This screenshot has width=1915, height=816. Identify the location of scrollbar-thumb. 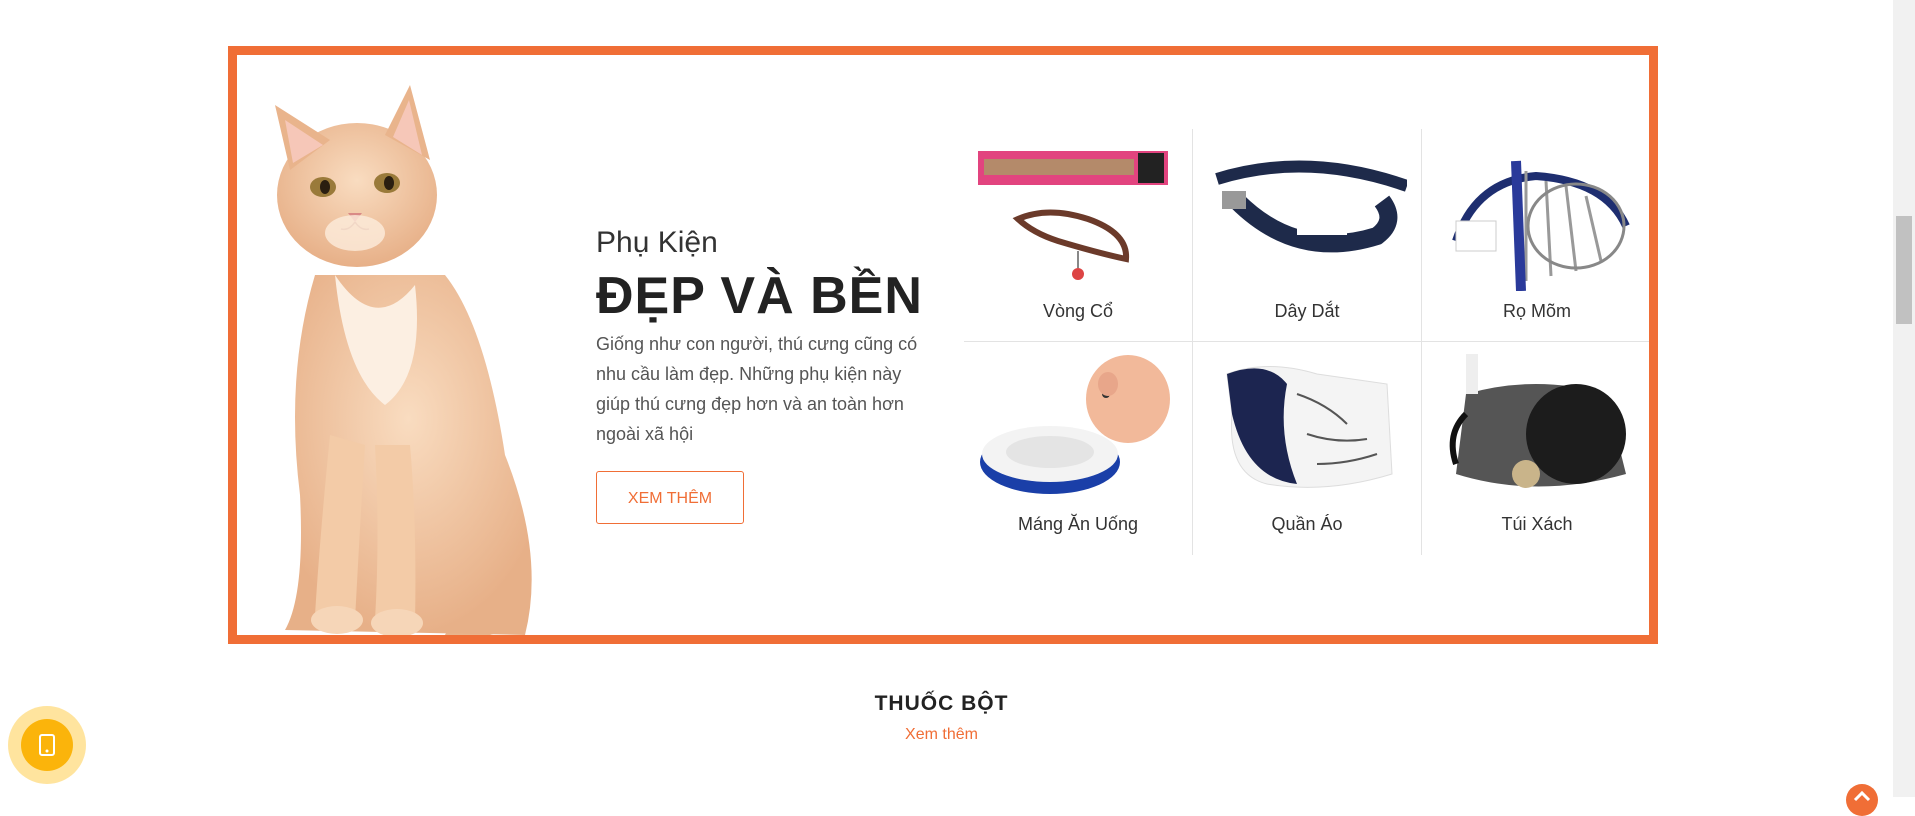
(1904, 270).